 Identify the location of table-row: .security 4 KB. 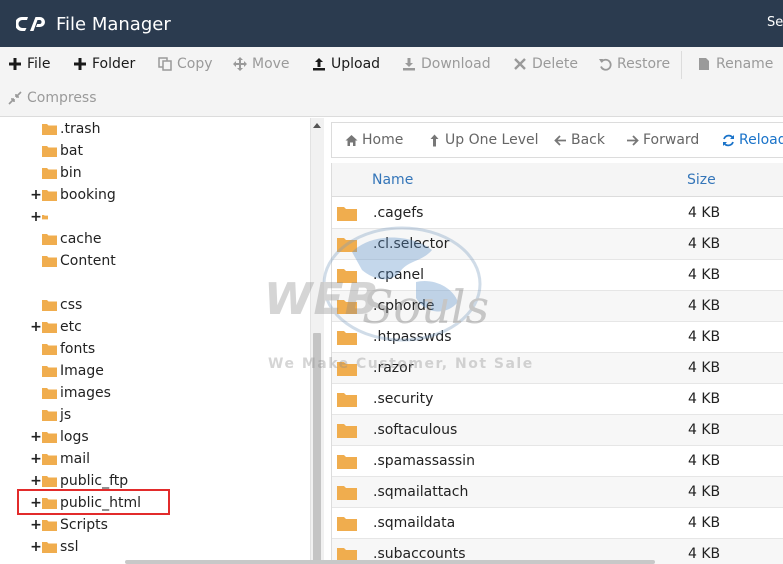
(557, 399).